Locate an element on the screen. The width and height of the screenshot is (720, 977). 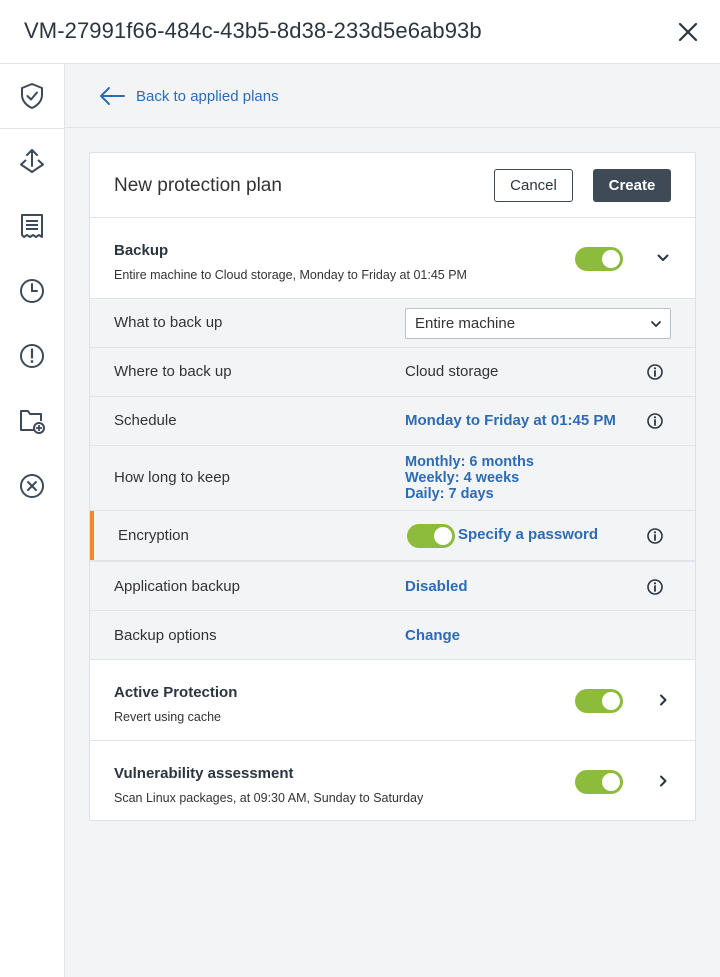
warning-accent-bar is located at coordinates (92, 535).